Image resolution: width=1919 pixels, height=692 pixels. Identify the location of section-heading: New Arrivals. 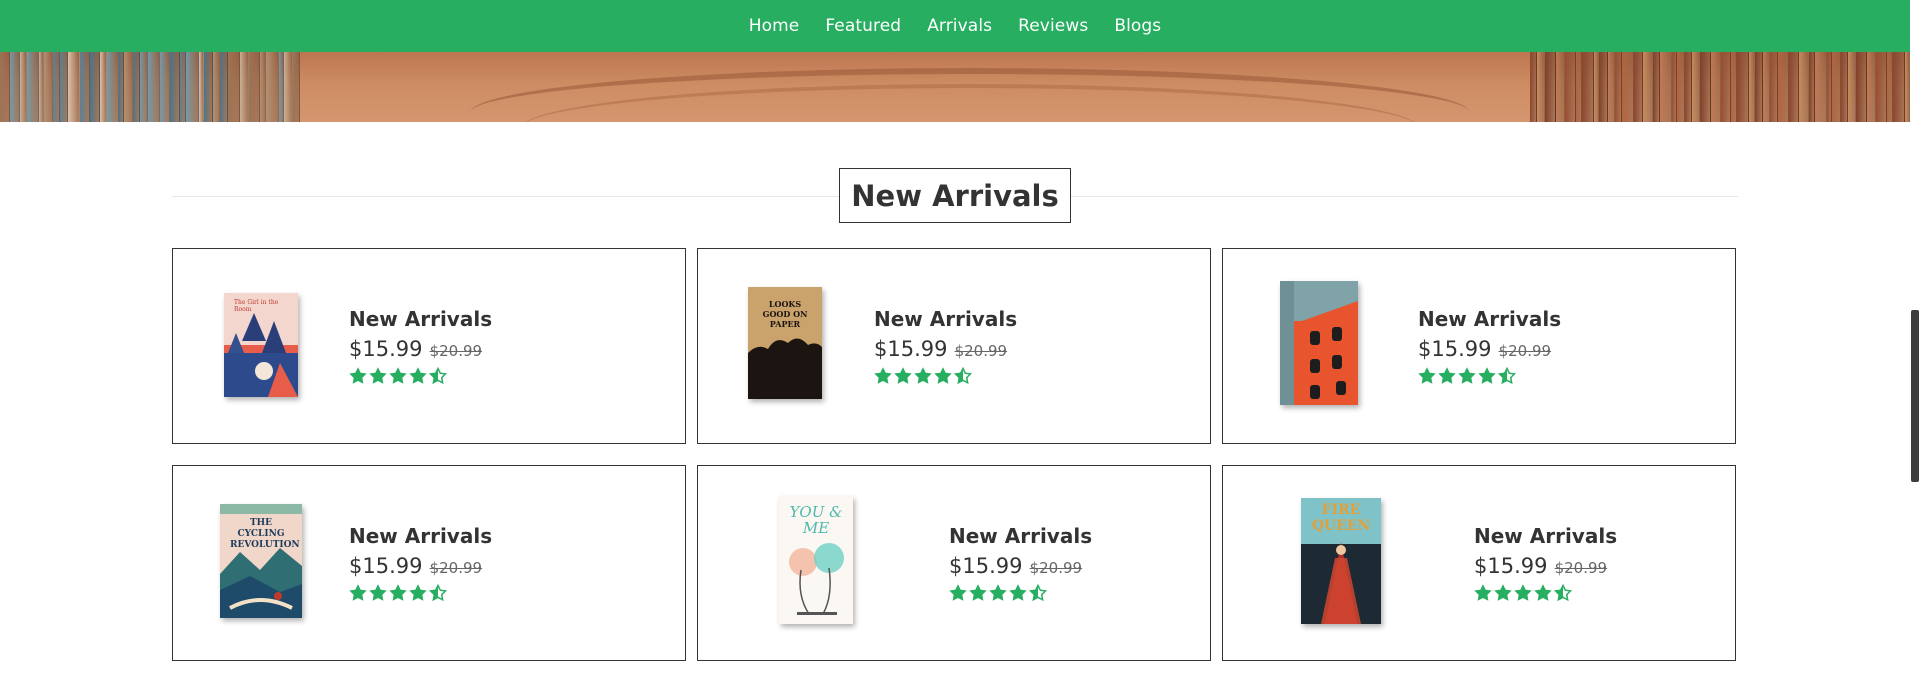
(955, 195).